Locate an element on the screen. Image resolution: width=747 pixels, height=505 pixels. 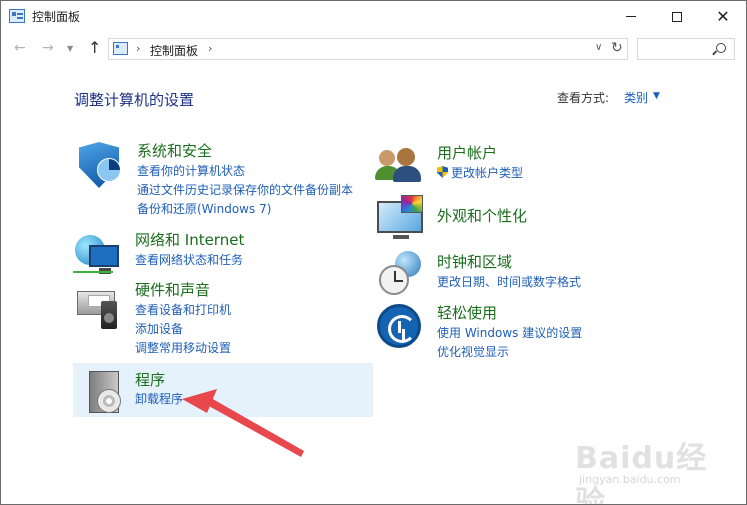
link-uninstall-program: 卸载程序 is located at coordinates (159, 399).